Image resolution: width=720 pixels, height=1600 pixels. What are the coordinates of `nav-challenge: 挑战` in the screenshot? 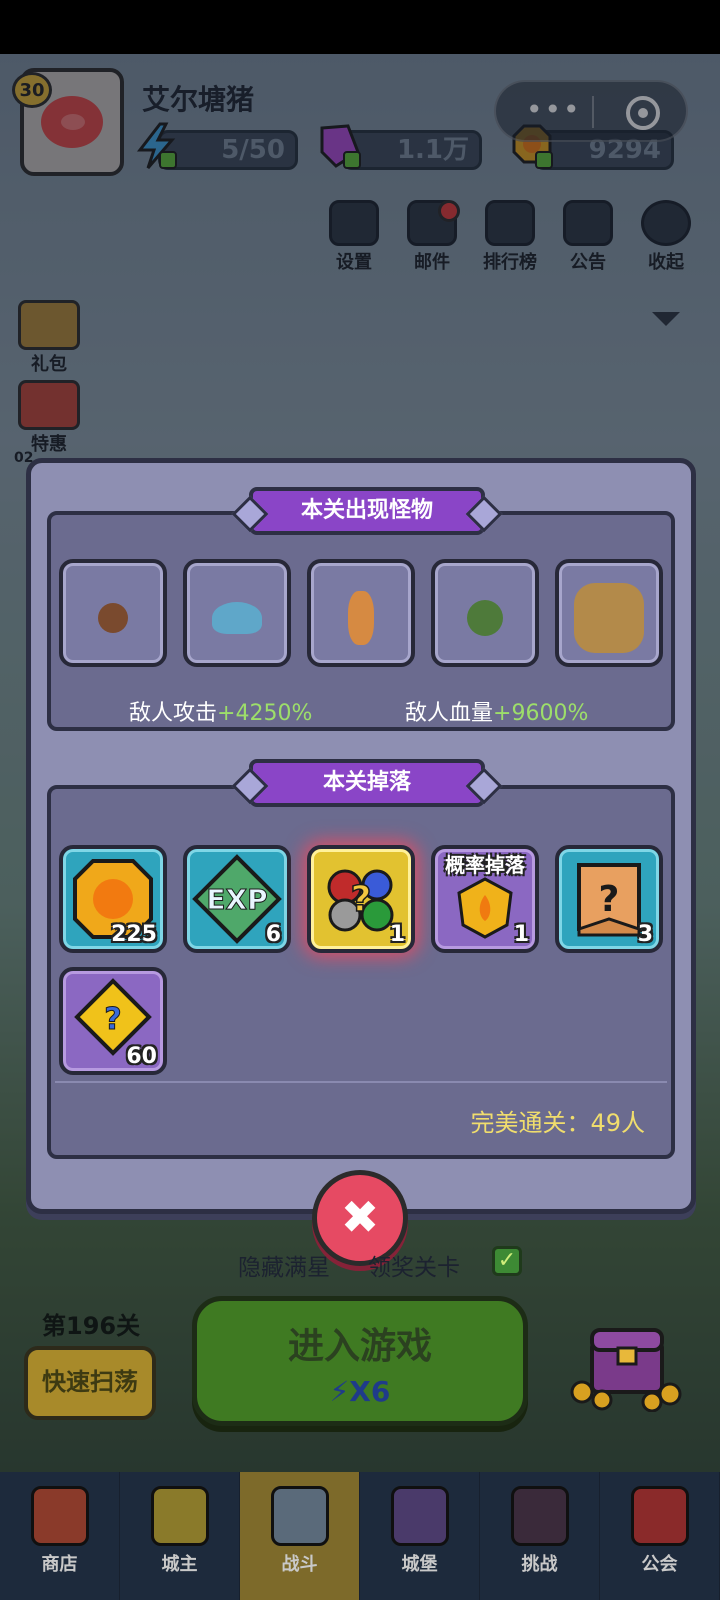 It's located at (540, 1536).